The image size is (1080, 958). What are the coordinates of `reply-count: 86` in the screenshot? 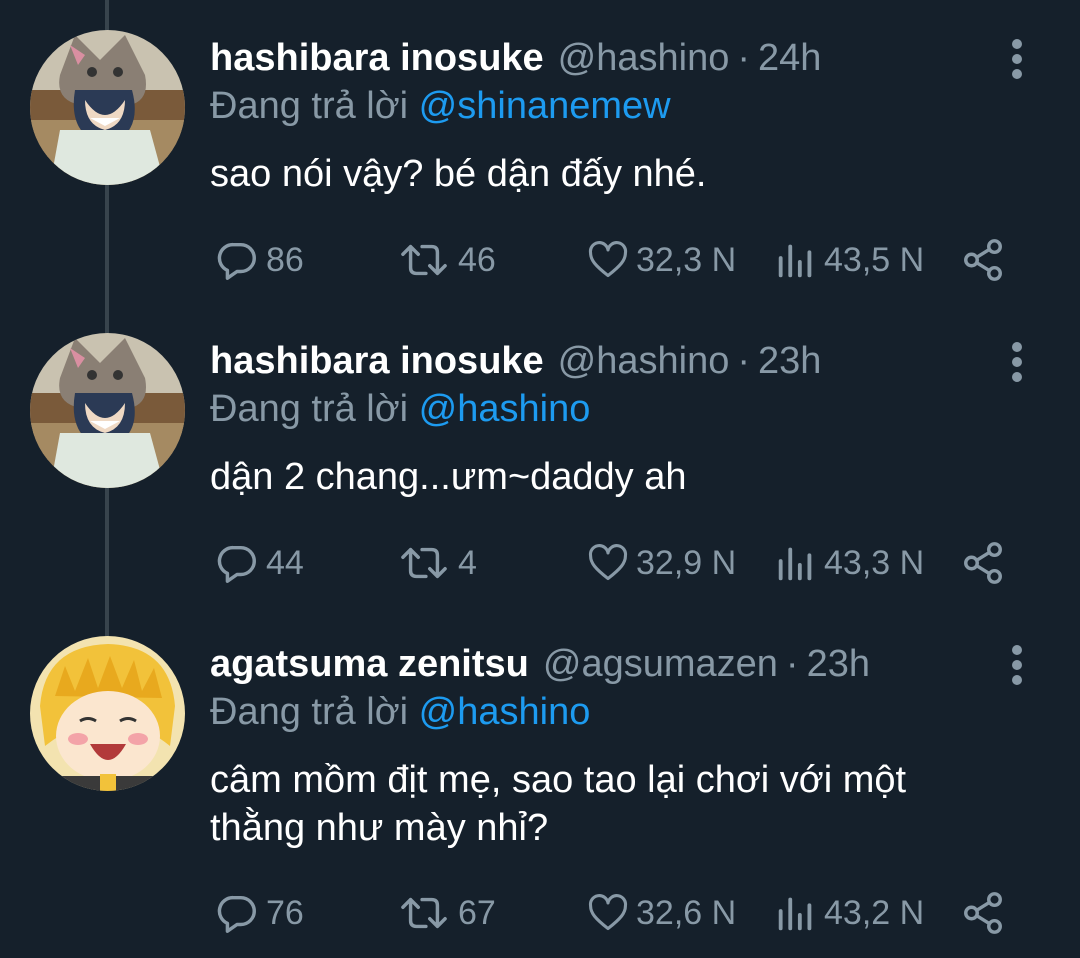 It's located at (285, 259).